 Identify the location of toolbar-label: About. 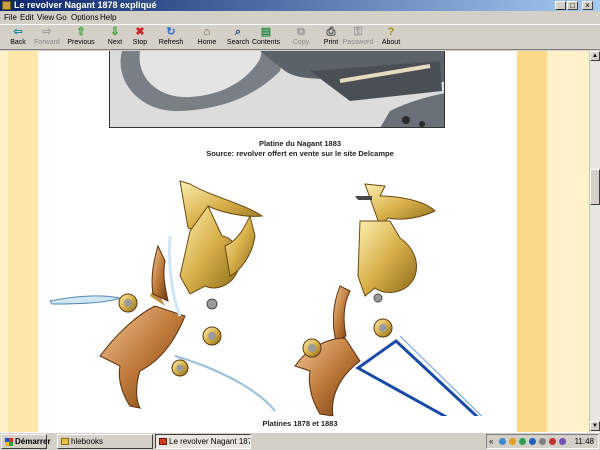
(391, 42).